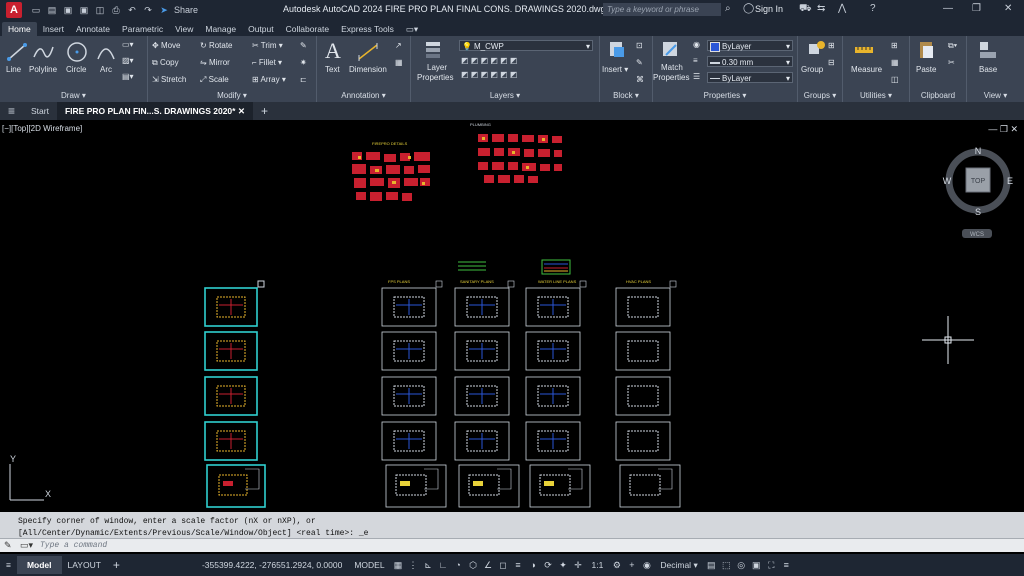 The width and height of the screenshot is (1024, 576). Describe the element at coordinates (369, 565) in the screenshot. I see `model-space-toggle: MODEL` at that location.